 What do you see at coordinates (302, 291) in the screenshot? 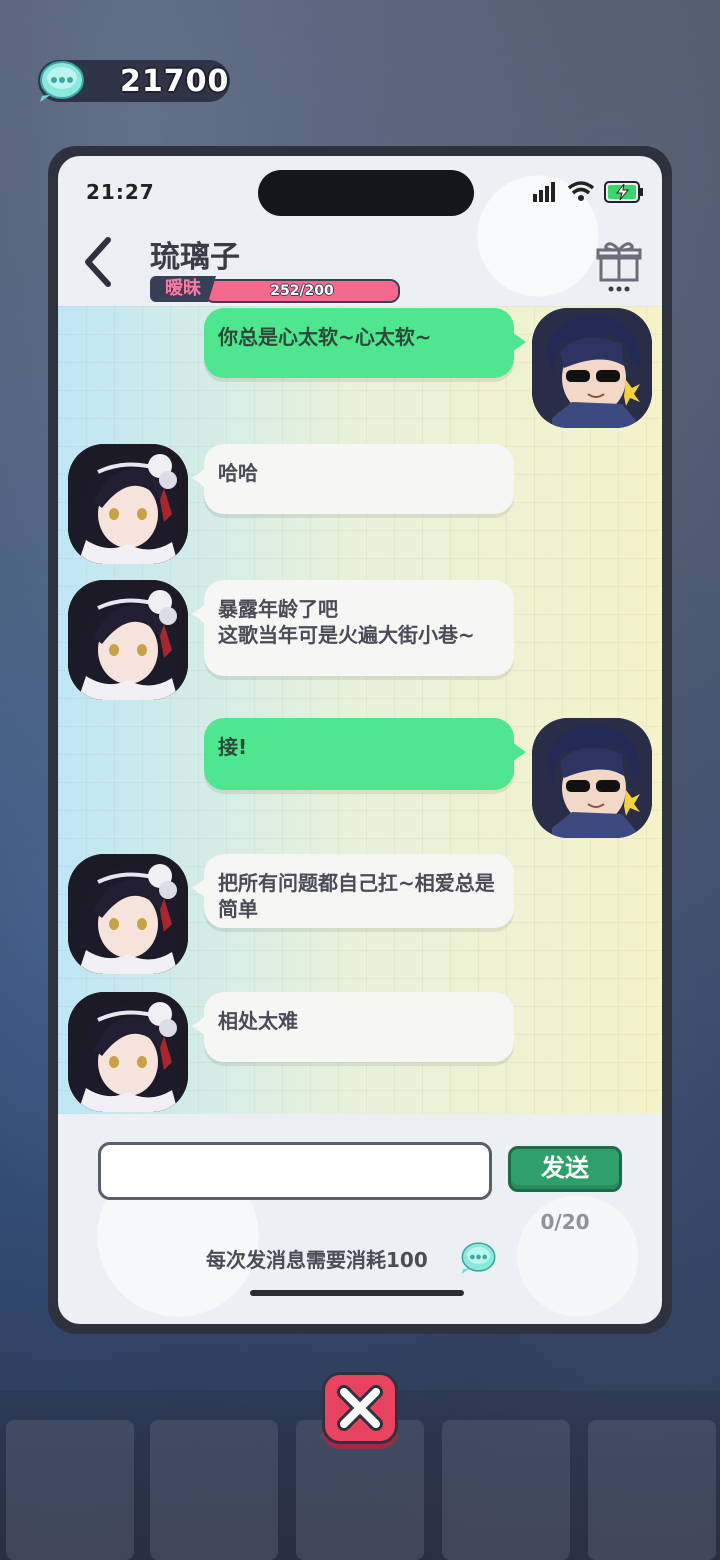
I see `affection-value: 252/200` at bounding box center [302, 291].